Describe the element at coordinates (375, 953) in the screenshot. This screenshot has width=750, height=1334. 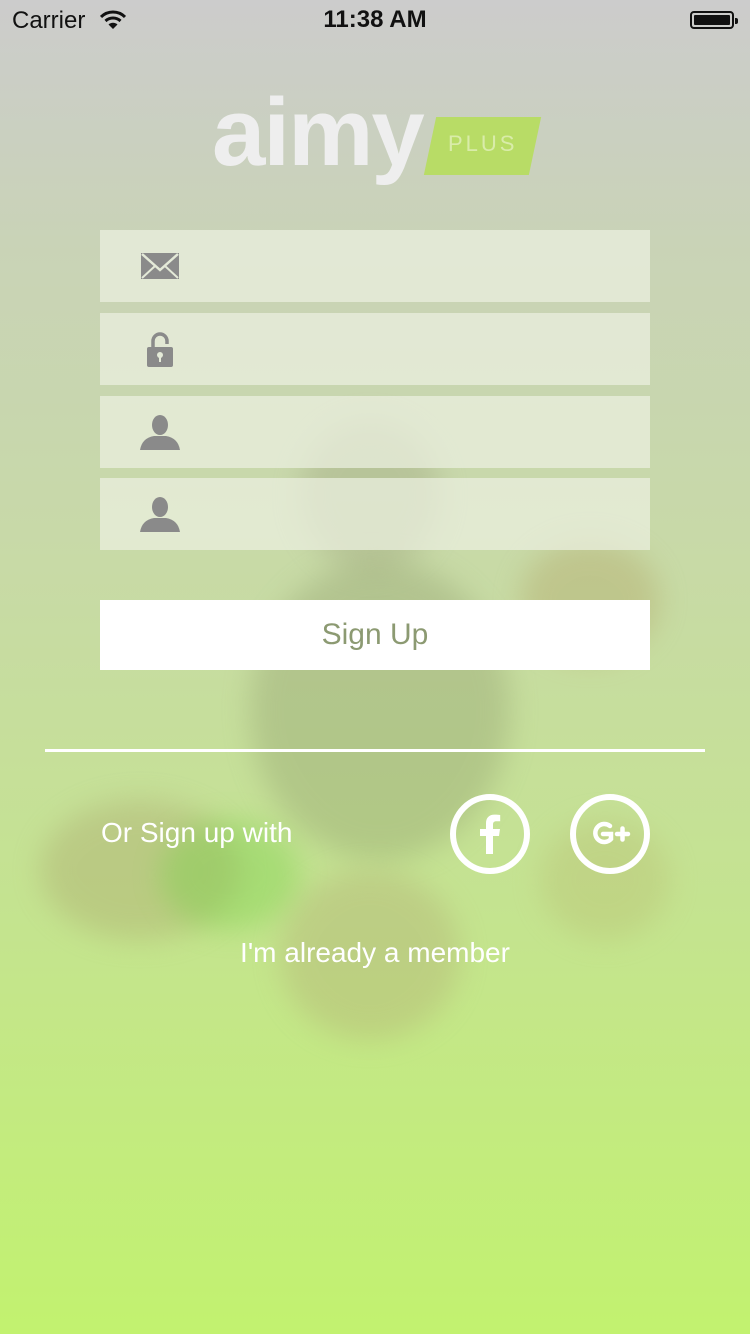
I see `already-member-link: I'm already a member` at that location.